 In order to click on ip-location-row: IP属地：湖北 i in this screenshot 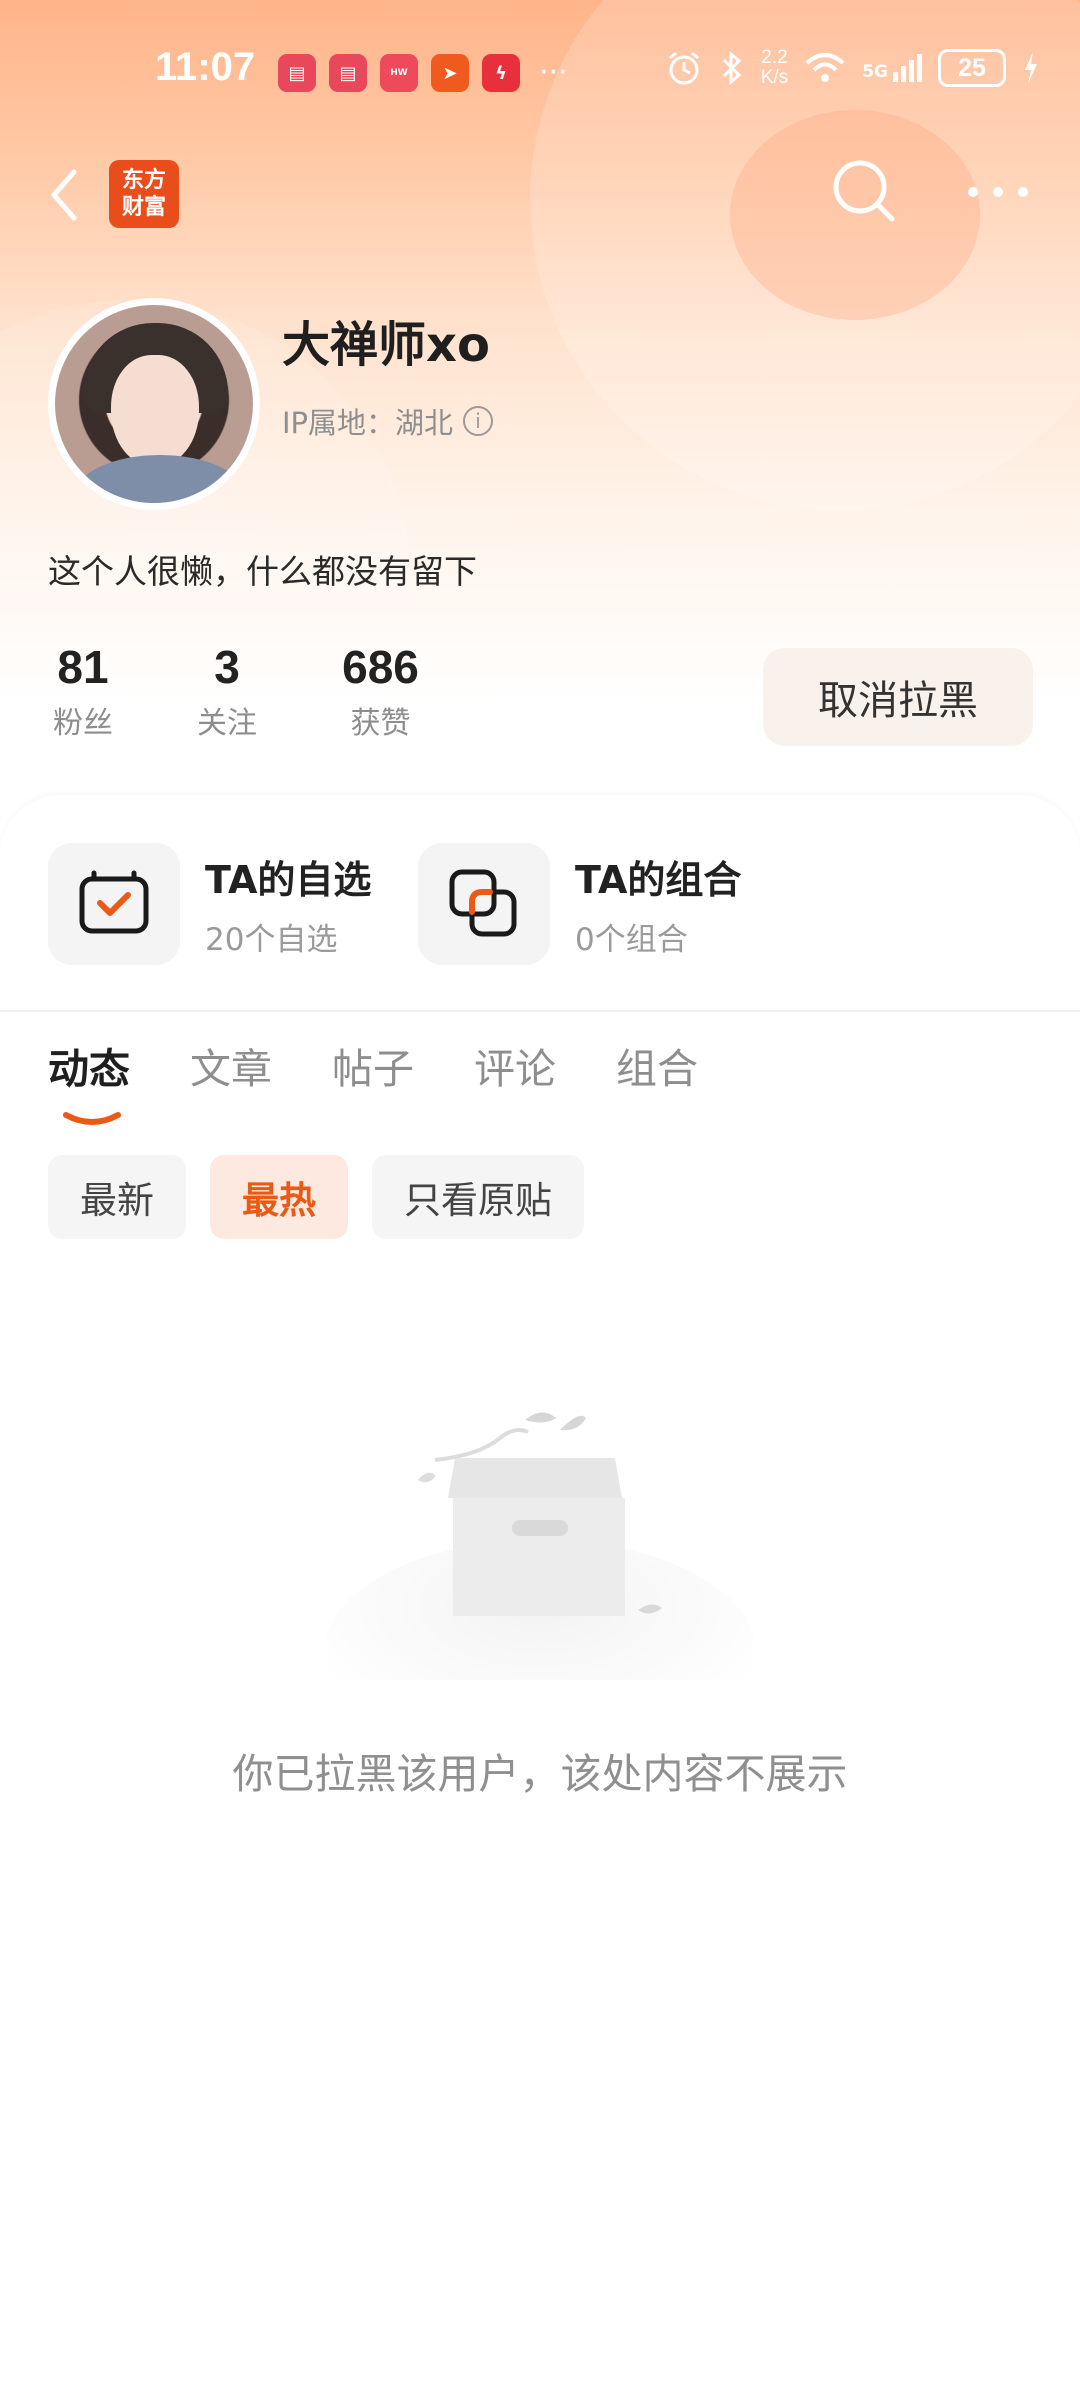, I will do `click(388, 421)`.